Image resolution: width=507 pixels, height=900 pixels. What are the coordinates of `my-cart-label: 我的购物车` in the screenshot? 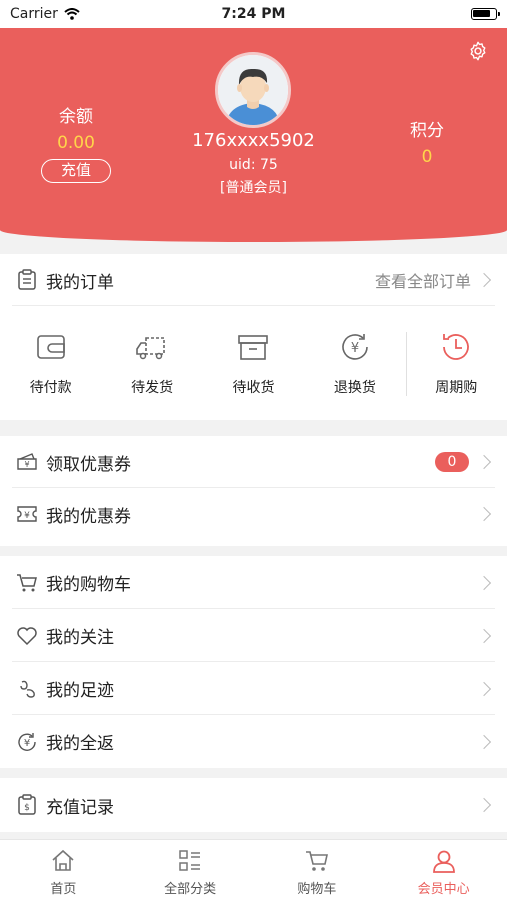 It's located at (88, 585).